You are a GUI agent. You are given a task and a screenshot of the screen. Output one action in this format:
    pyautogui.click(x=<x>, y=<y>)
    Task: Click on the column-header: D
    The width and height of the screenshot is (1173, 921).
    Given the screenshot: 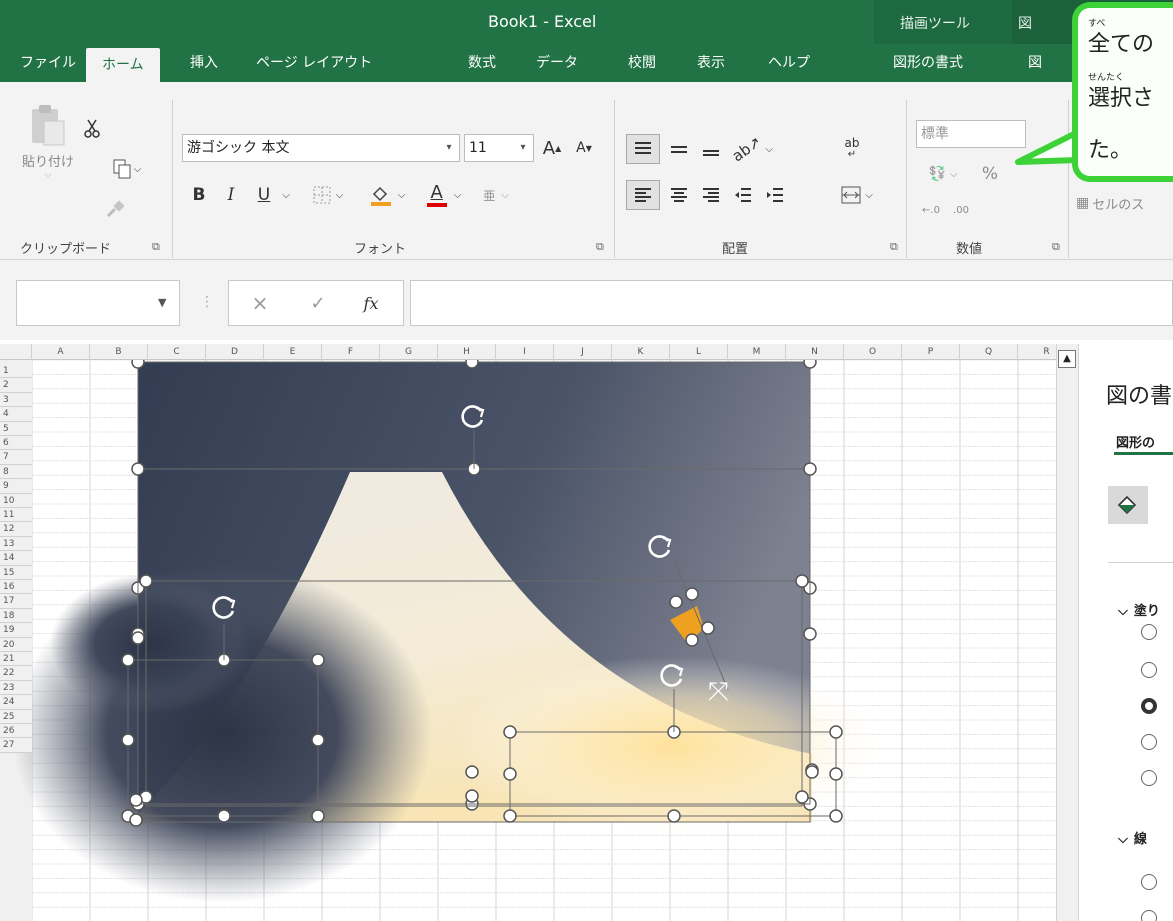 What is the action you would take?
    pyautogui.click(x=235, y=352)
    